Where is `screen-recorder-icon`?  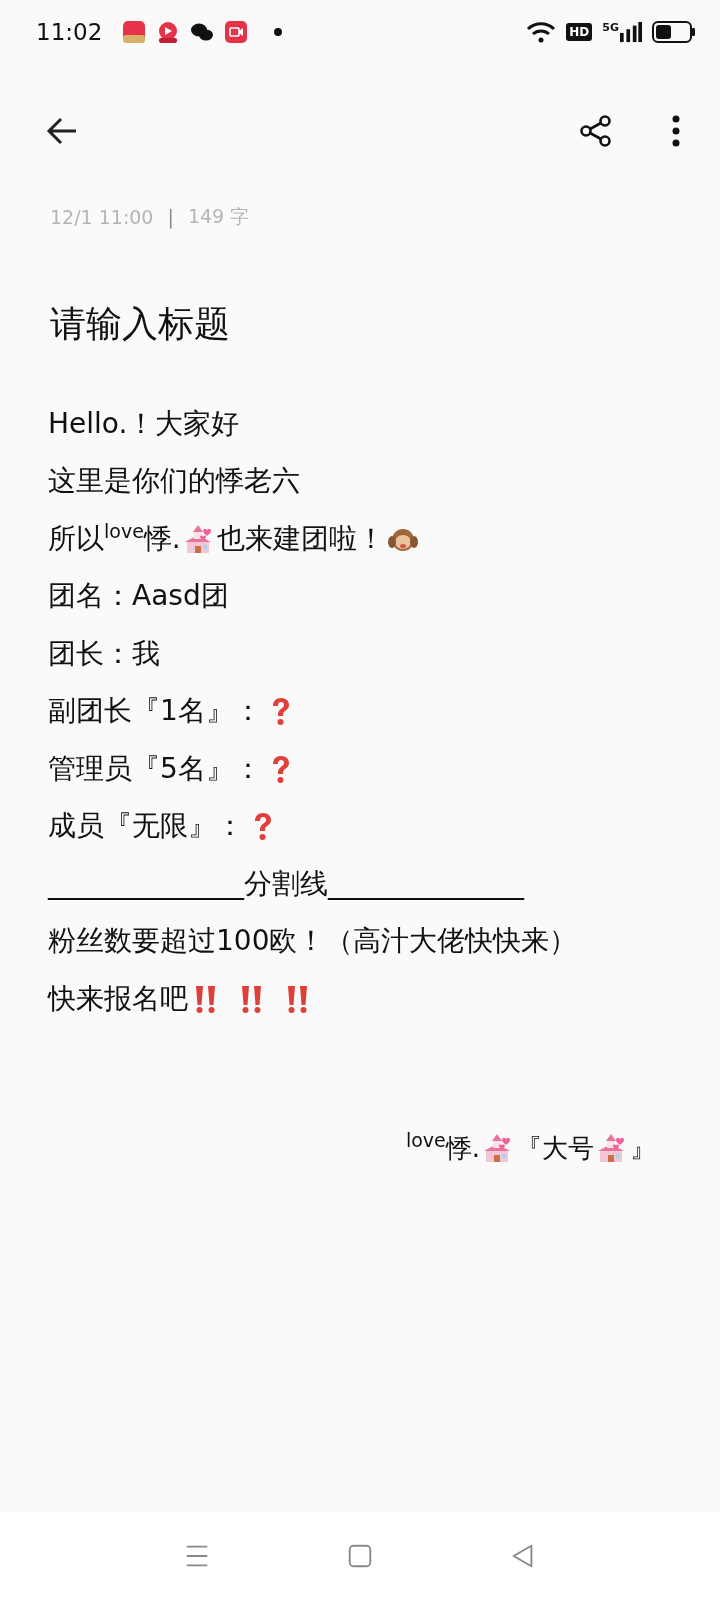 screen-recorder-icon is located at coordinates (236, 32).